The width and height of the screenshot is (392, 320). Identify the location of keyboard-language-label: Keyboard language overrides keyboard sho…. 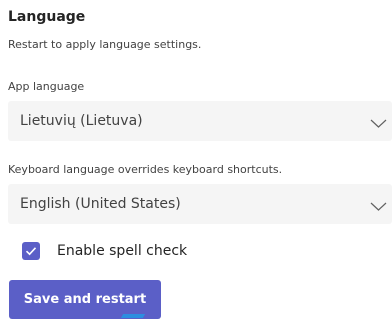
(145, 169).